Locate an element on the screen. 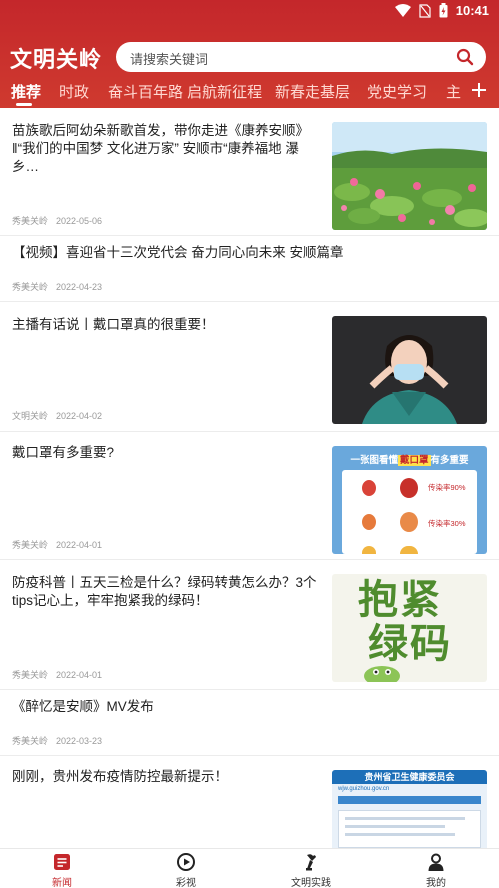  tab-centenary: 奋斗百年路 启航新征程 is located at coordinates (185, 91).